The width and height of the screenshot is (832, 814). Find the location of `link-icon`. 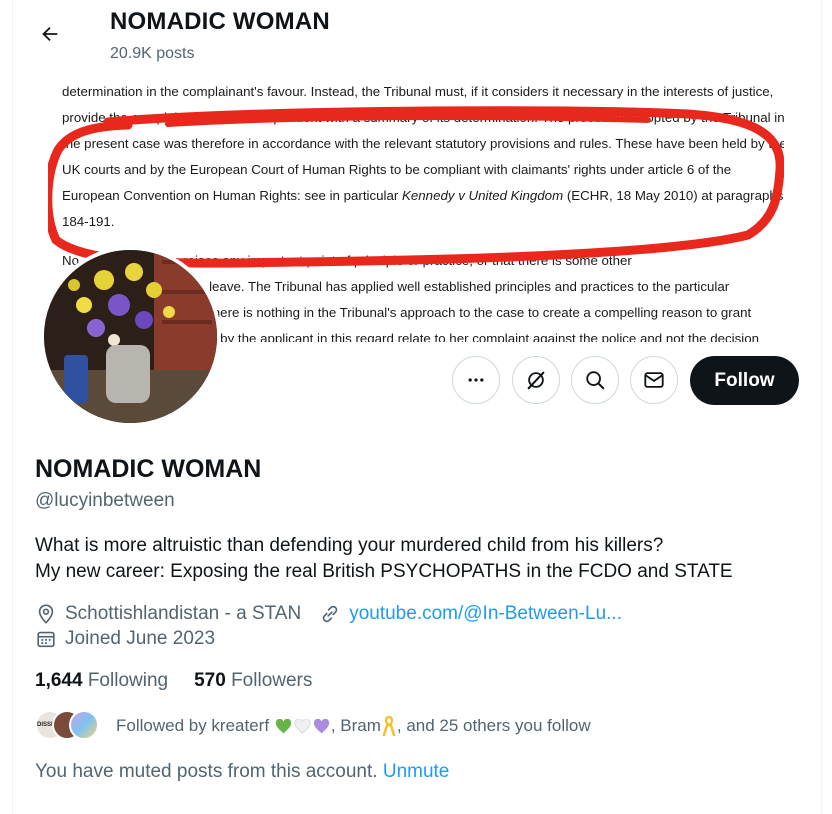

link-icon is located at coordinates (330, 614).